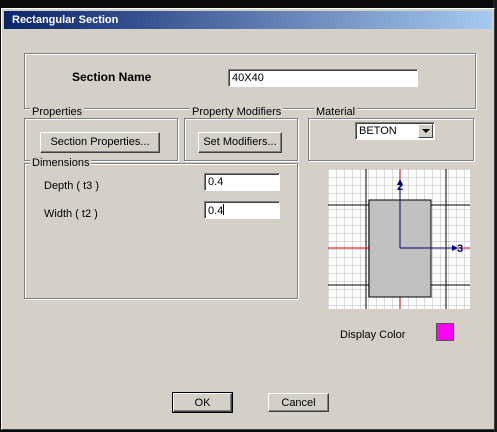 Image resolution: width=497 pixels, height=432 pixels. Describe the element at coordinates (460, 249) in the screenshot. I see `axis-3-label: 3` at that location.